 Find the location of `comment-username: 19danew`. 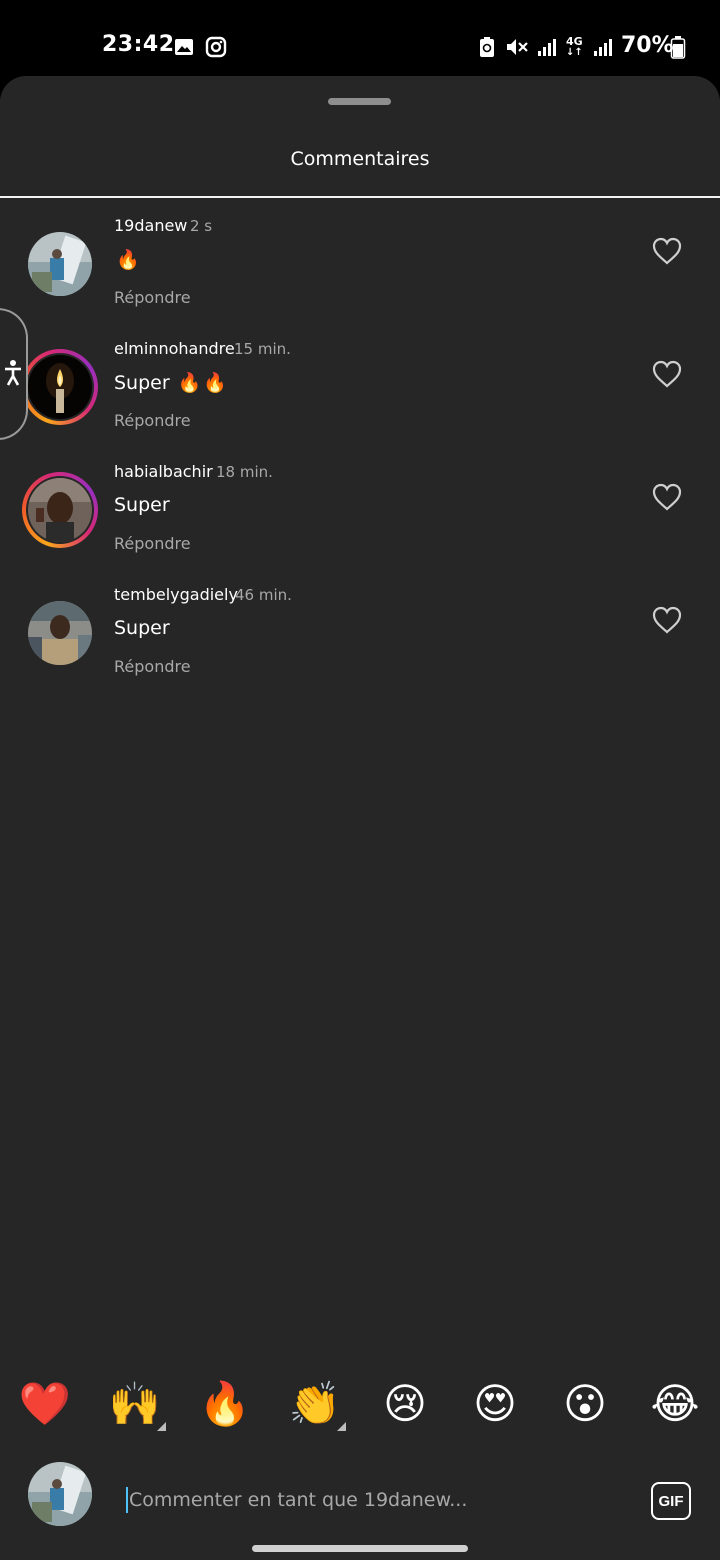

comment-username: 19danew is located at coordinates (150, 225).